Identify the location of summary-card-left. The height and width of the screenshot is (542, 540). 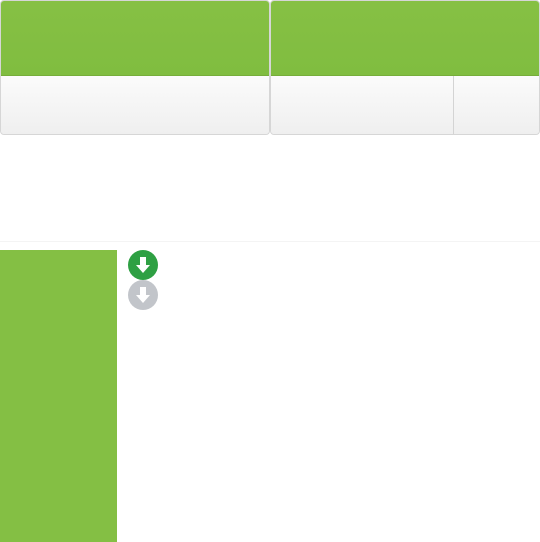
(135, 67).